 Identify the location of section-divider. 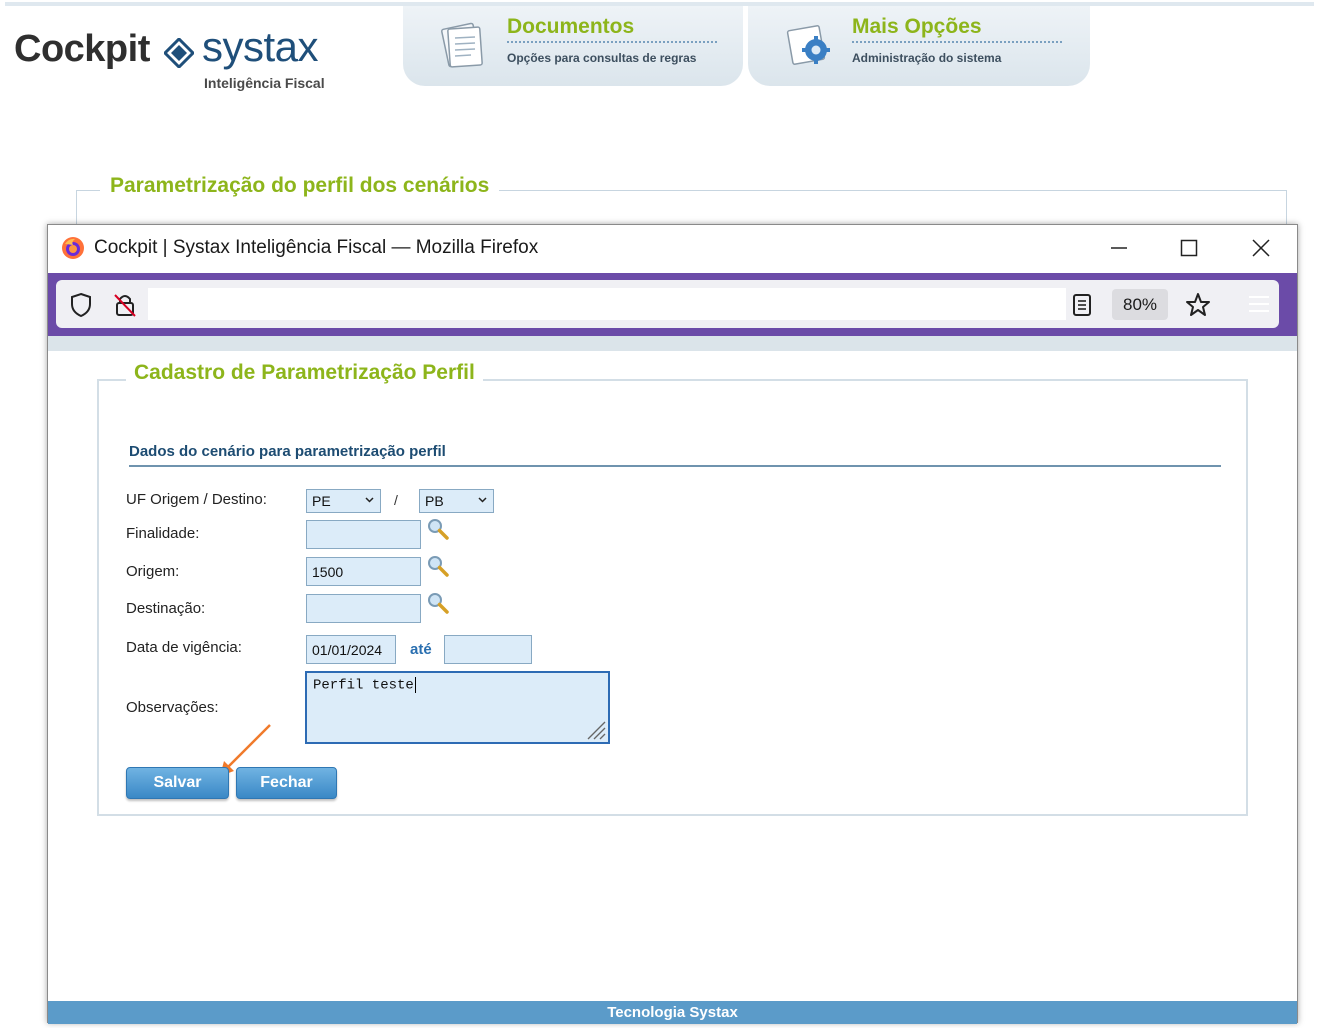
(675, 466).